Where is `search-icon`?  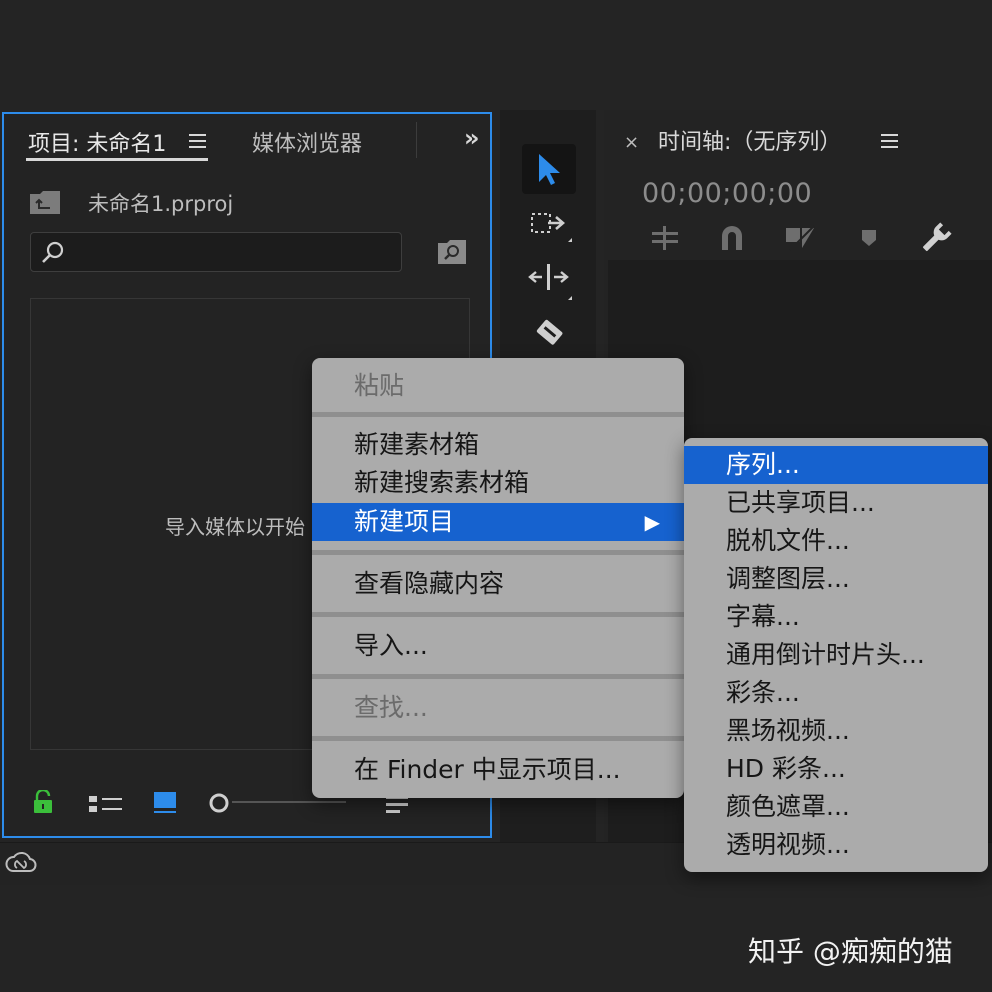
search-icon is located at coordinates (53, 253).